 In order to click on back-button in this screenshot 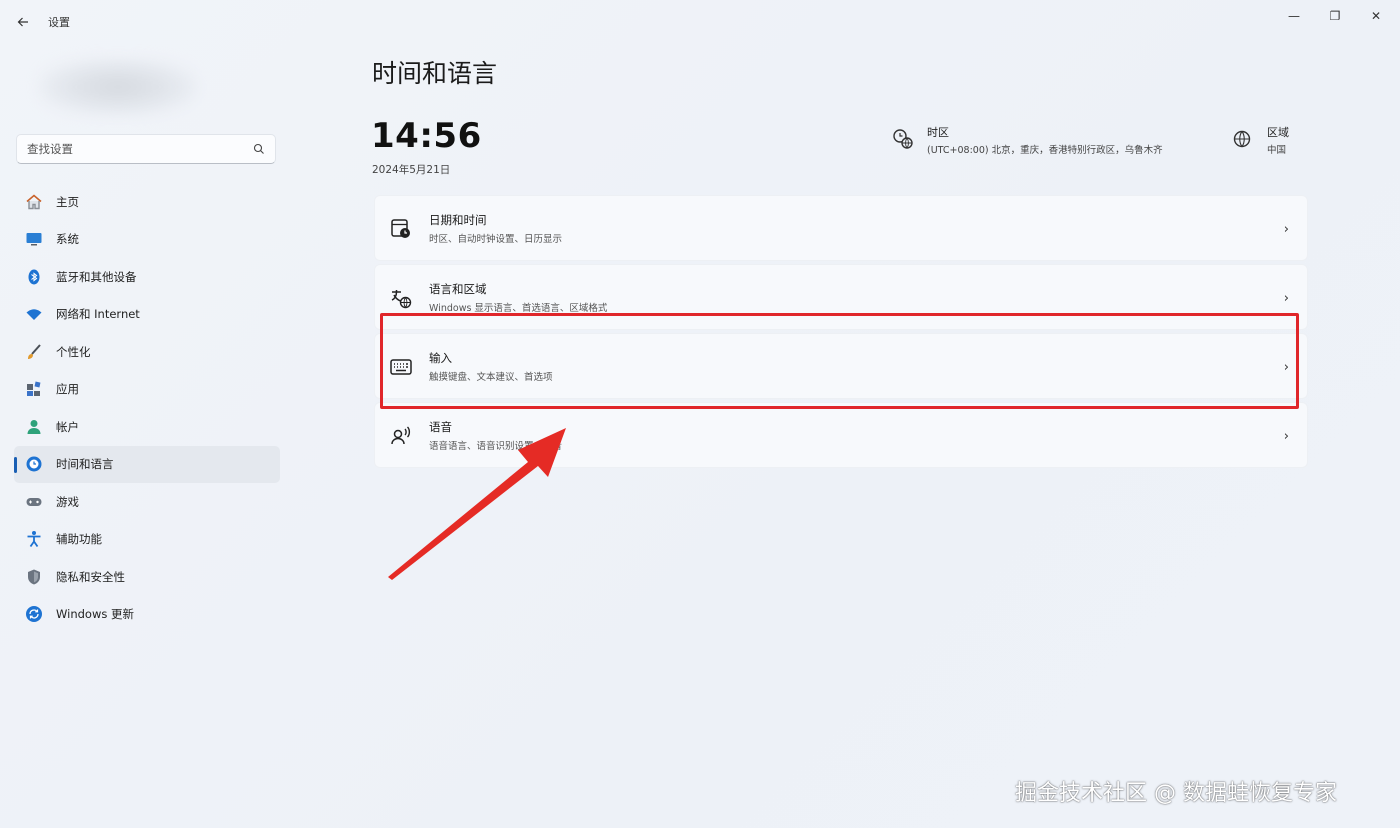, I will do `click(23, 22)`.